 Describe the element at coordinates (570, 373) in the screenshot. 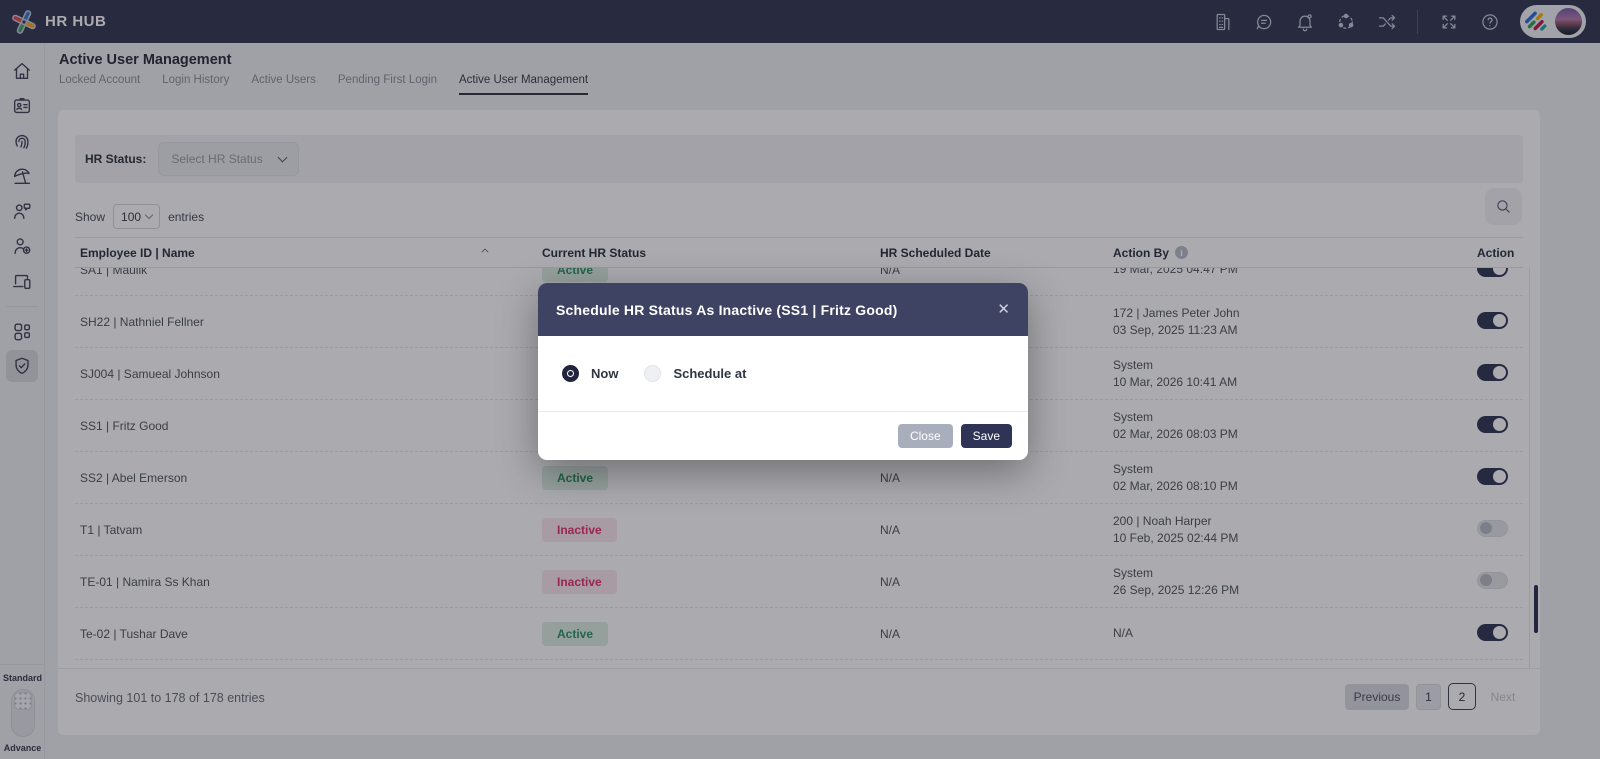

I see `radio-selected-icon` at that location.